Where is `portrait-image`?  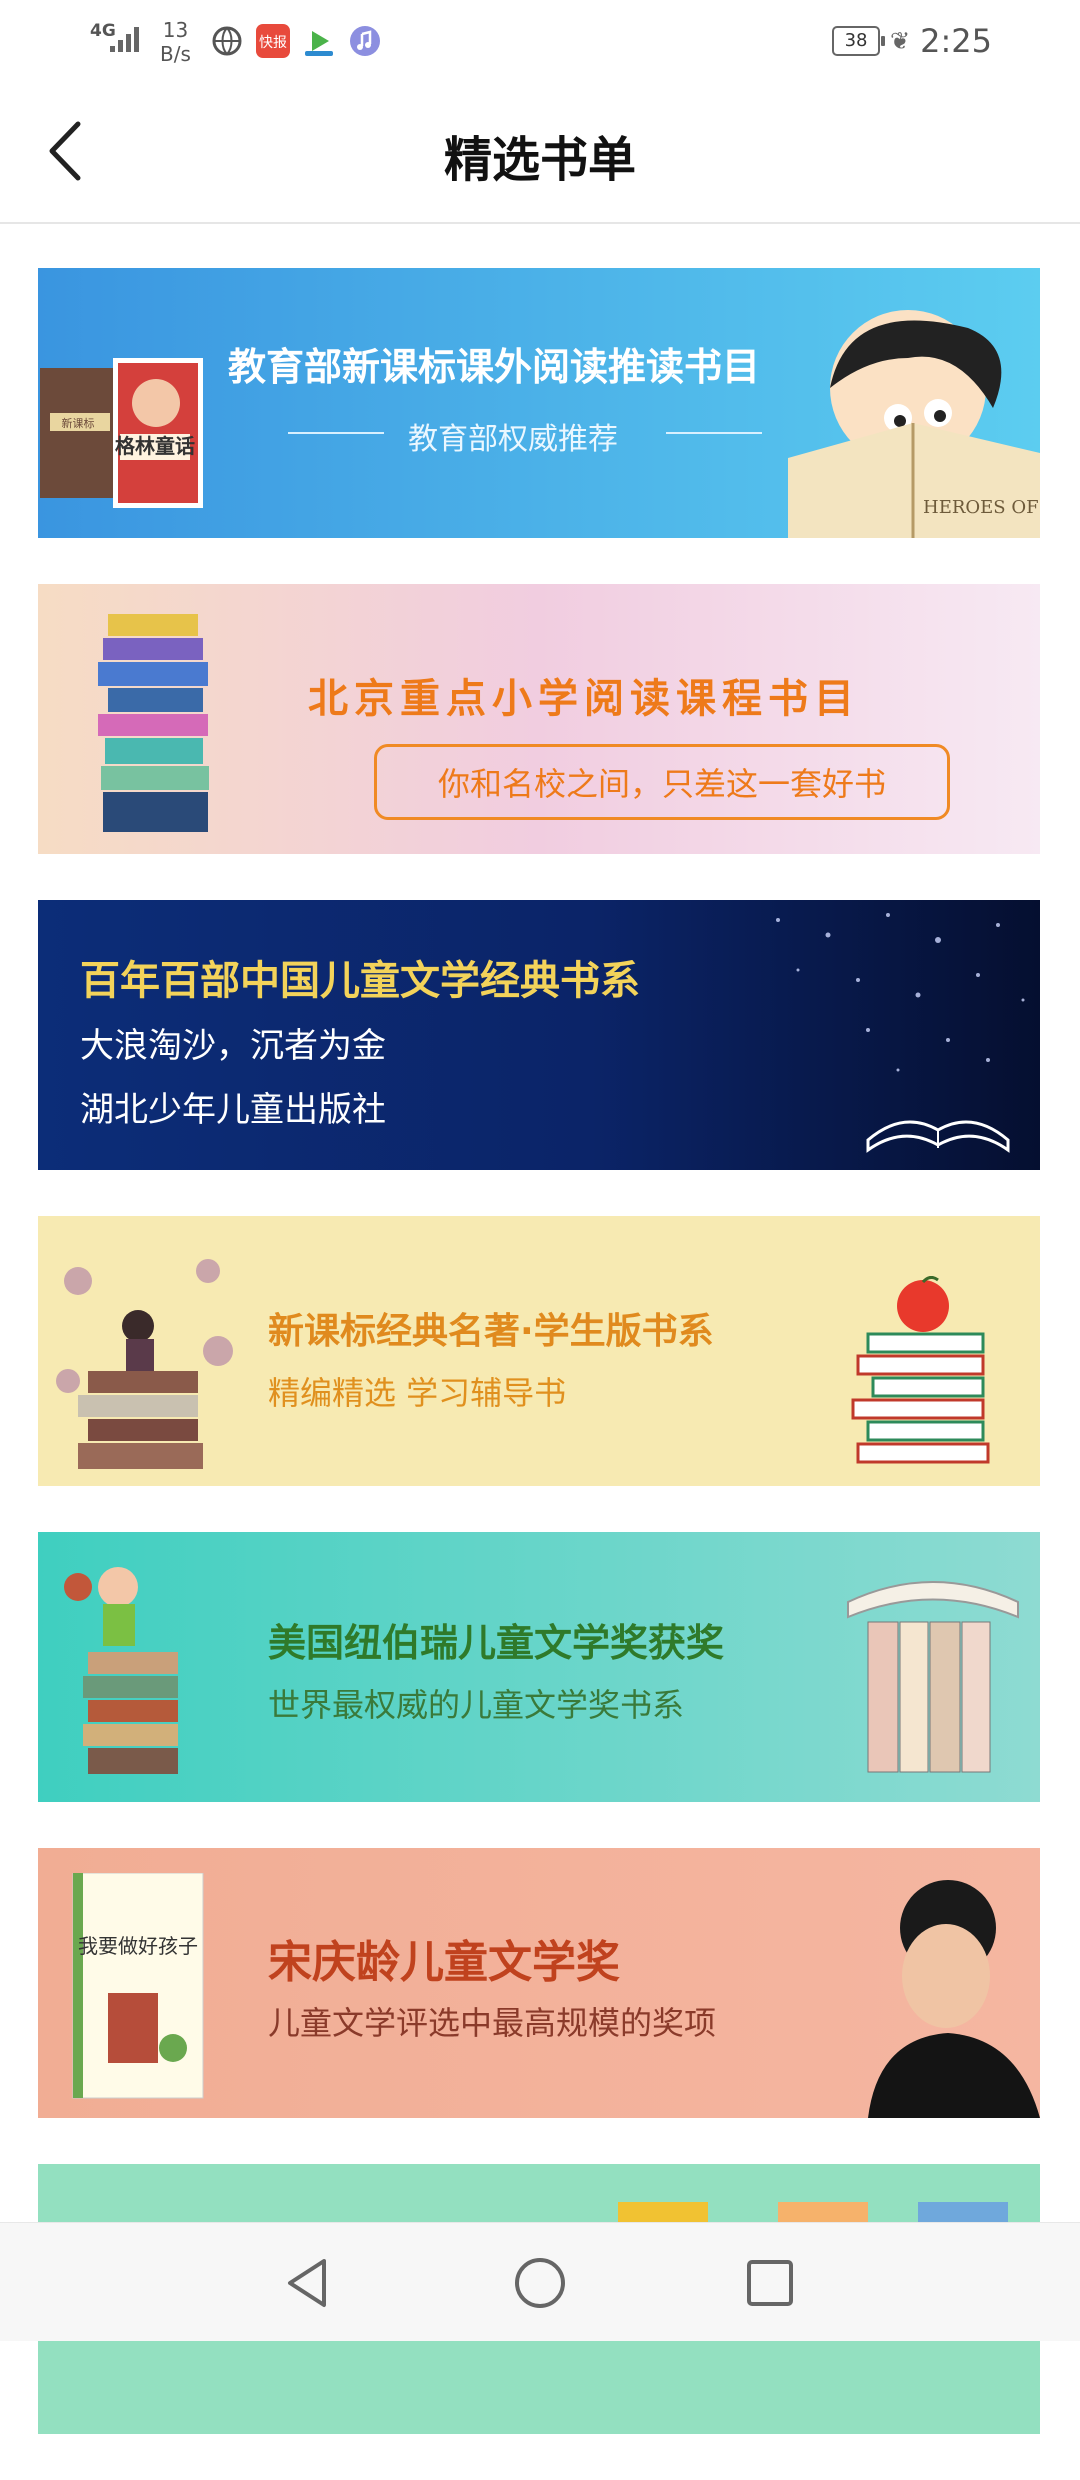 portrait-image is located at coordinates (954, 1999).